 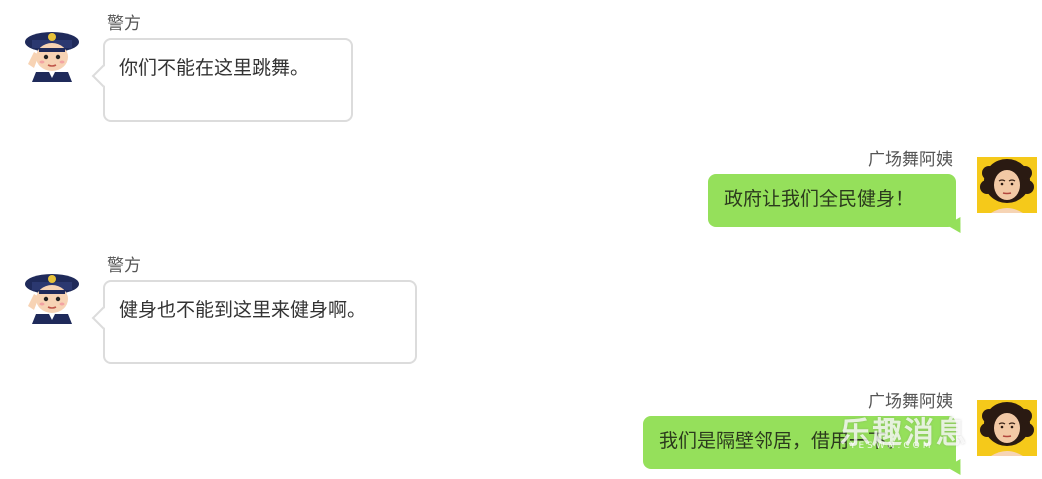 What do you see at coordinates (910, 160) in the screenshot?
I see `sender-name: 广场舞阿姨` at bounding box center [910, 160].